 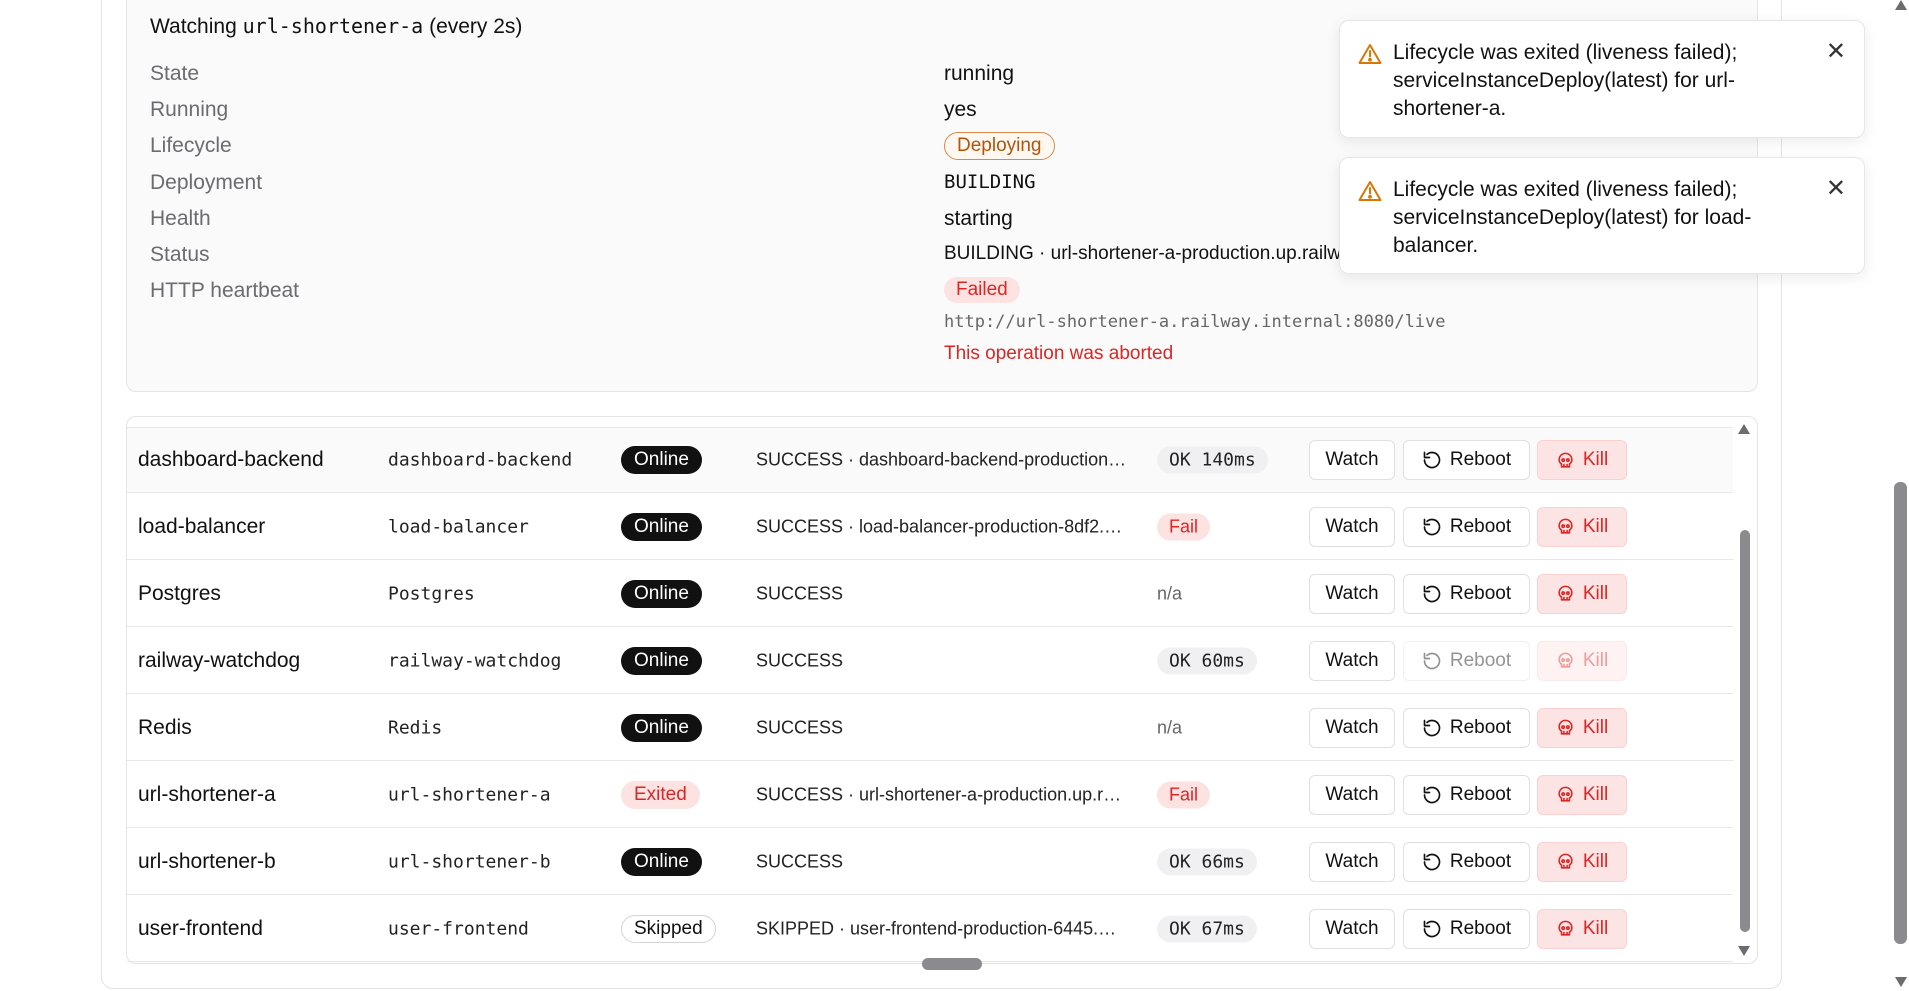 I want to click on lifecycle-badge: Deploying, so click(x=999, y=146).